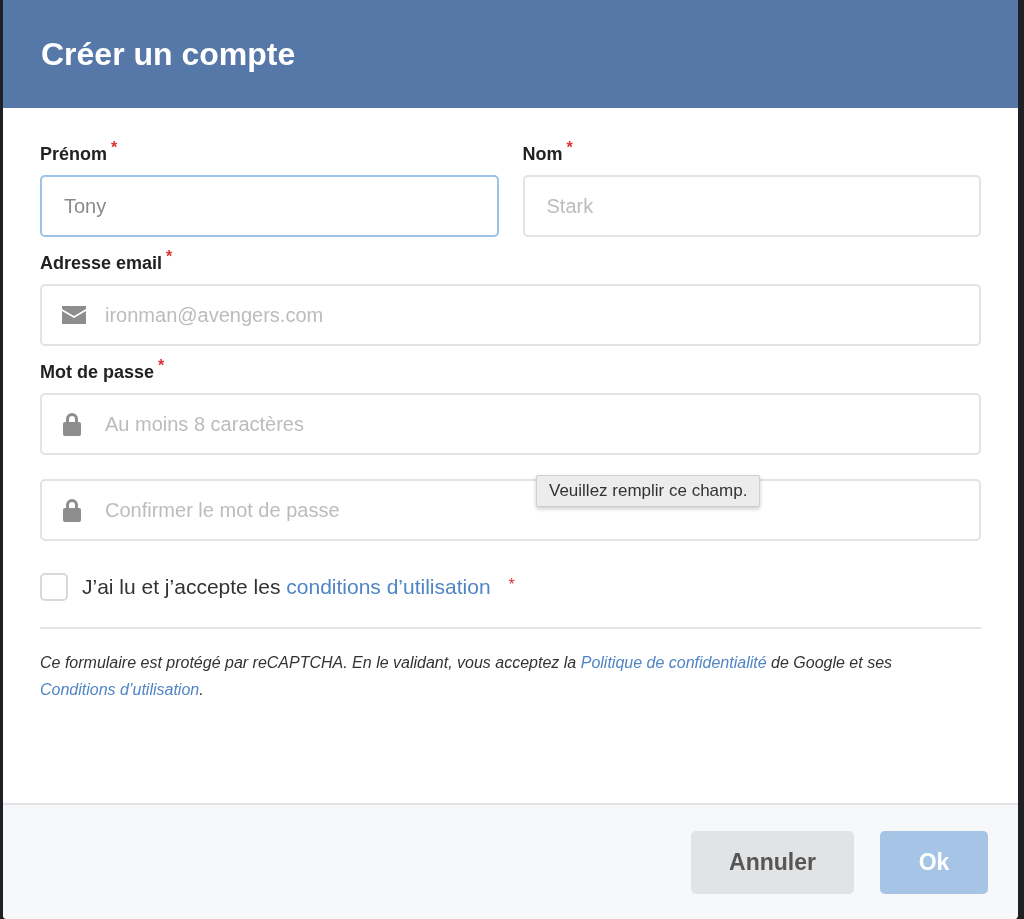 This screenshot has height=919, width=1024. What do you see at coordinates (101, 263) in the screenshot?
I see `field-label: Adresse email` at bounding box center [101, 263].